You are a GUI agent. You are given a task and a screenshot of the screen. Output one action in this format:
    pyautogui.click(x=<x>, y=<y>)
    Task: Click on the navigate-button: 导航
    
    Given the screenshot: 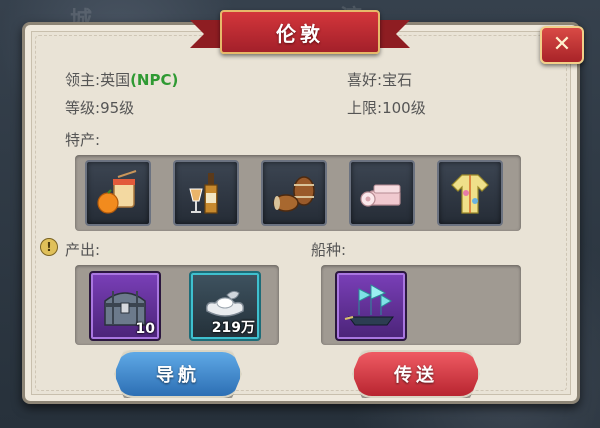 What is the action you would take?
    pyautogui.click(x=178, y=374)
    